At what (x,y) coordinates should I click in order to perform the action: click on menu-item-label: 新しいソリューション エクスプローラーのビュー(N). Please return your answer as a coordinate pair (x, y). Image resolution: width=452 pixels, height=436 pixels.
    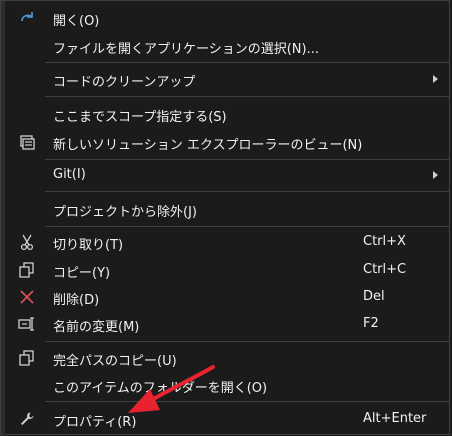
    Looking at the image, I should click on (208, 145).